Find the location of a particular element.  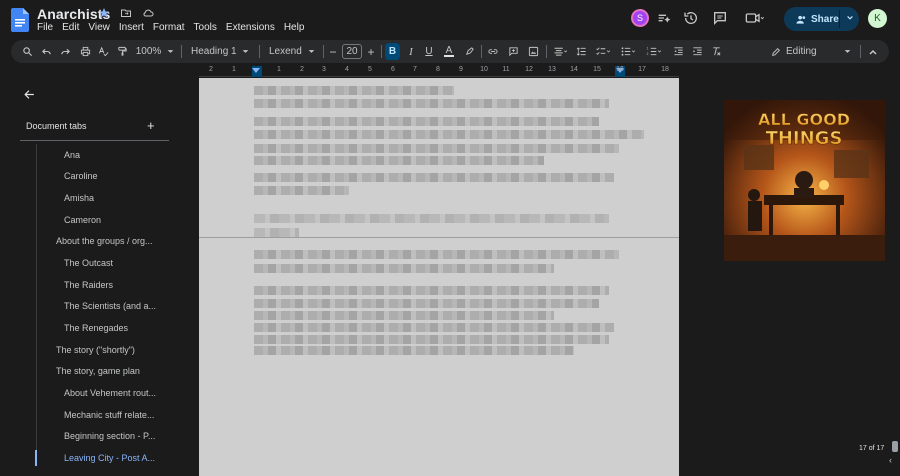

chevron-up-icon is located at coordinates (873, 51).